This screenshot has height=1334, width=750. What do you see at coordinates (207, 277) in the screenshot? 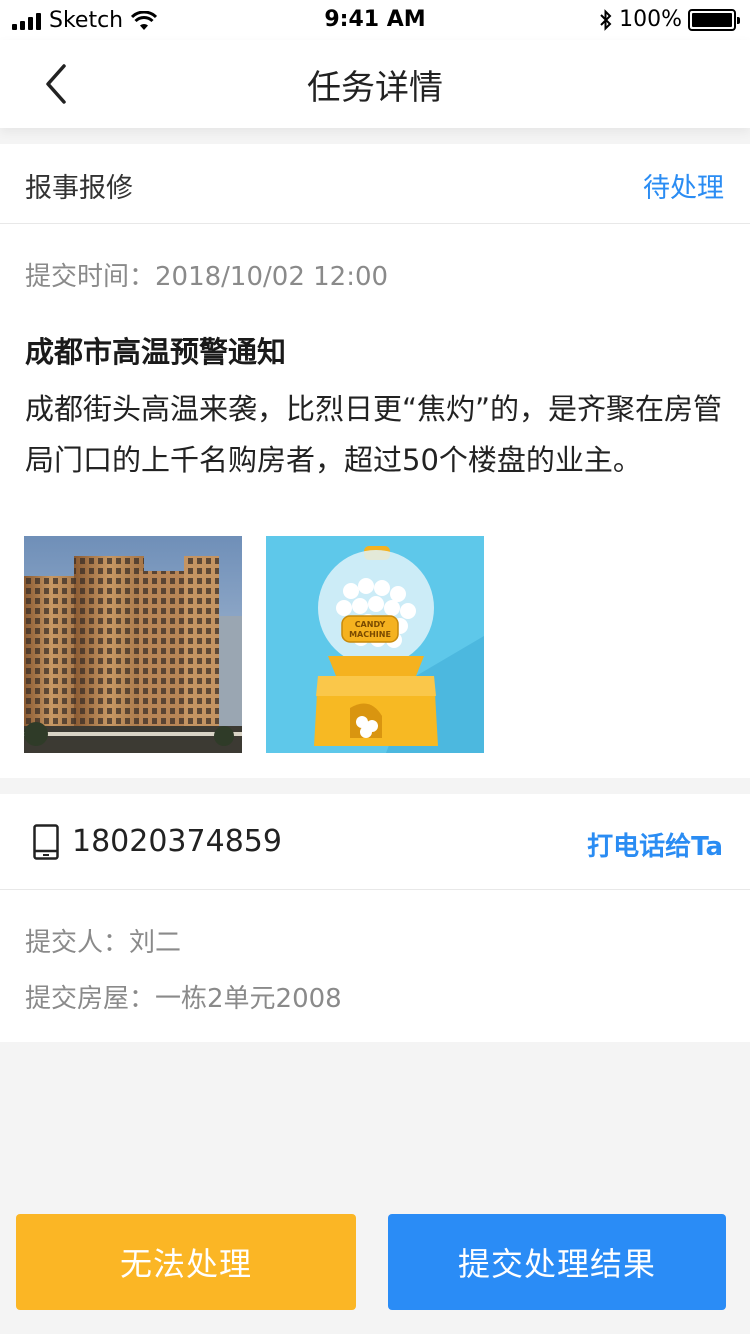
I see `submit-time: 提交时间：2018/10/02 12:00` at bounding box center [207, 277].